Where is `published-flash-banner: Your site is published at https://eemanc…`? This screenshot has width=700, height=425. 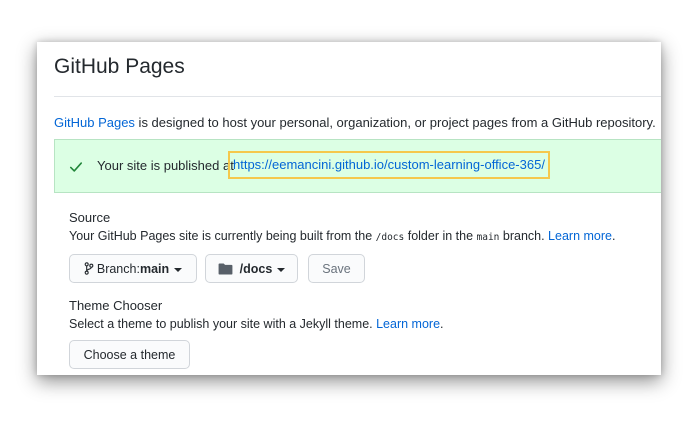 published-flash-banner: Your site is published at https://eemanc… is located at coordinates (357, 166).